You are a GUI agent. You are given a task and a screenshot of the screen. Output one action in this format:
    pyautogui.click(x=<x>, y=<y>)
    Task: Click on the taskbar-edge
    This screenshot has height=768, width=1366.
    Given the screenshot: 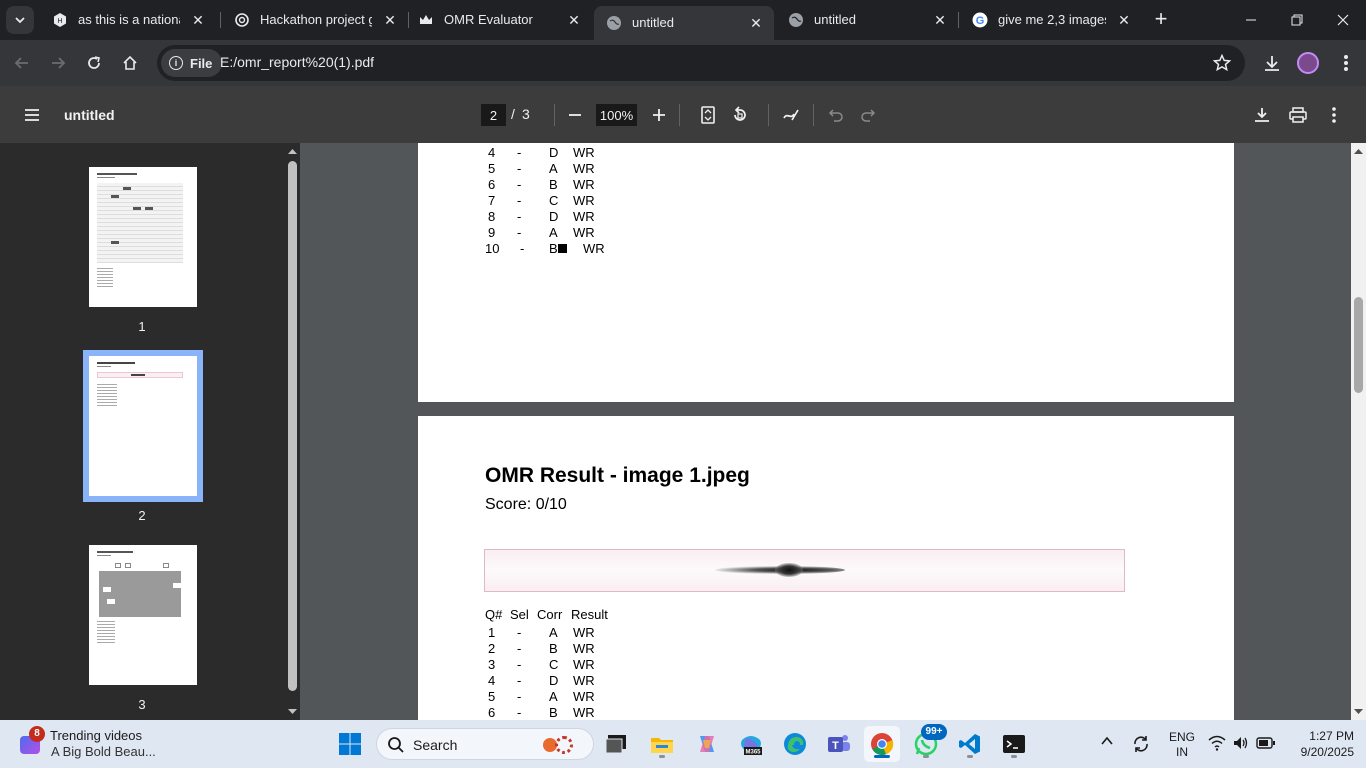 What is the action you would take?
    pyautogui.click(x=795, y=744)
    